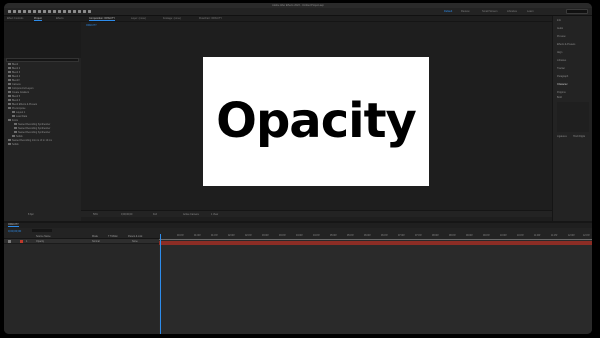 The width and height of the screenshot is (600, 338). Describe the element at coordinates (13, 120) in the screenshot. I see `list-item: Fonts` at that location.